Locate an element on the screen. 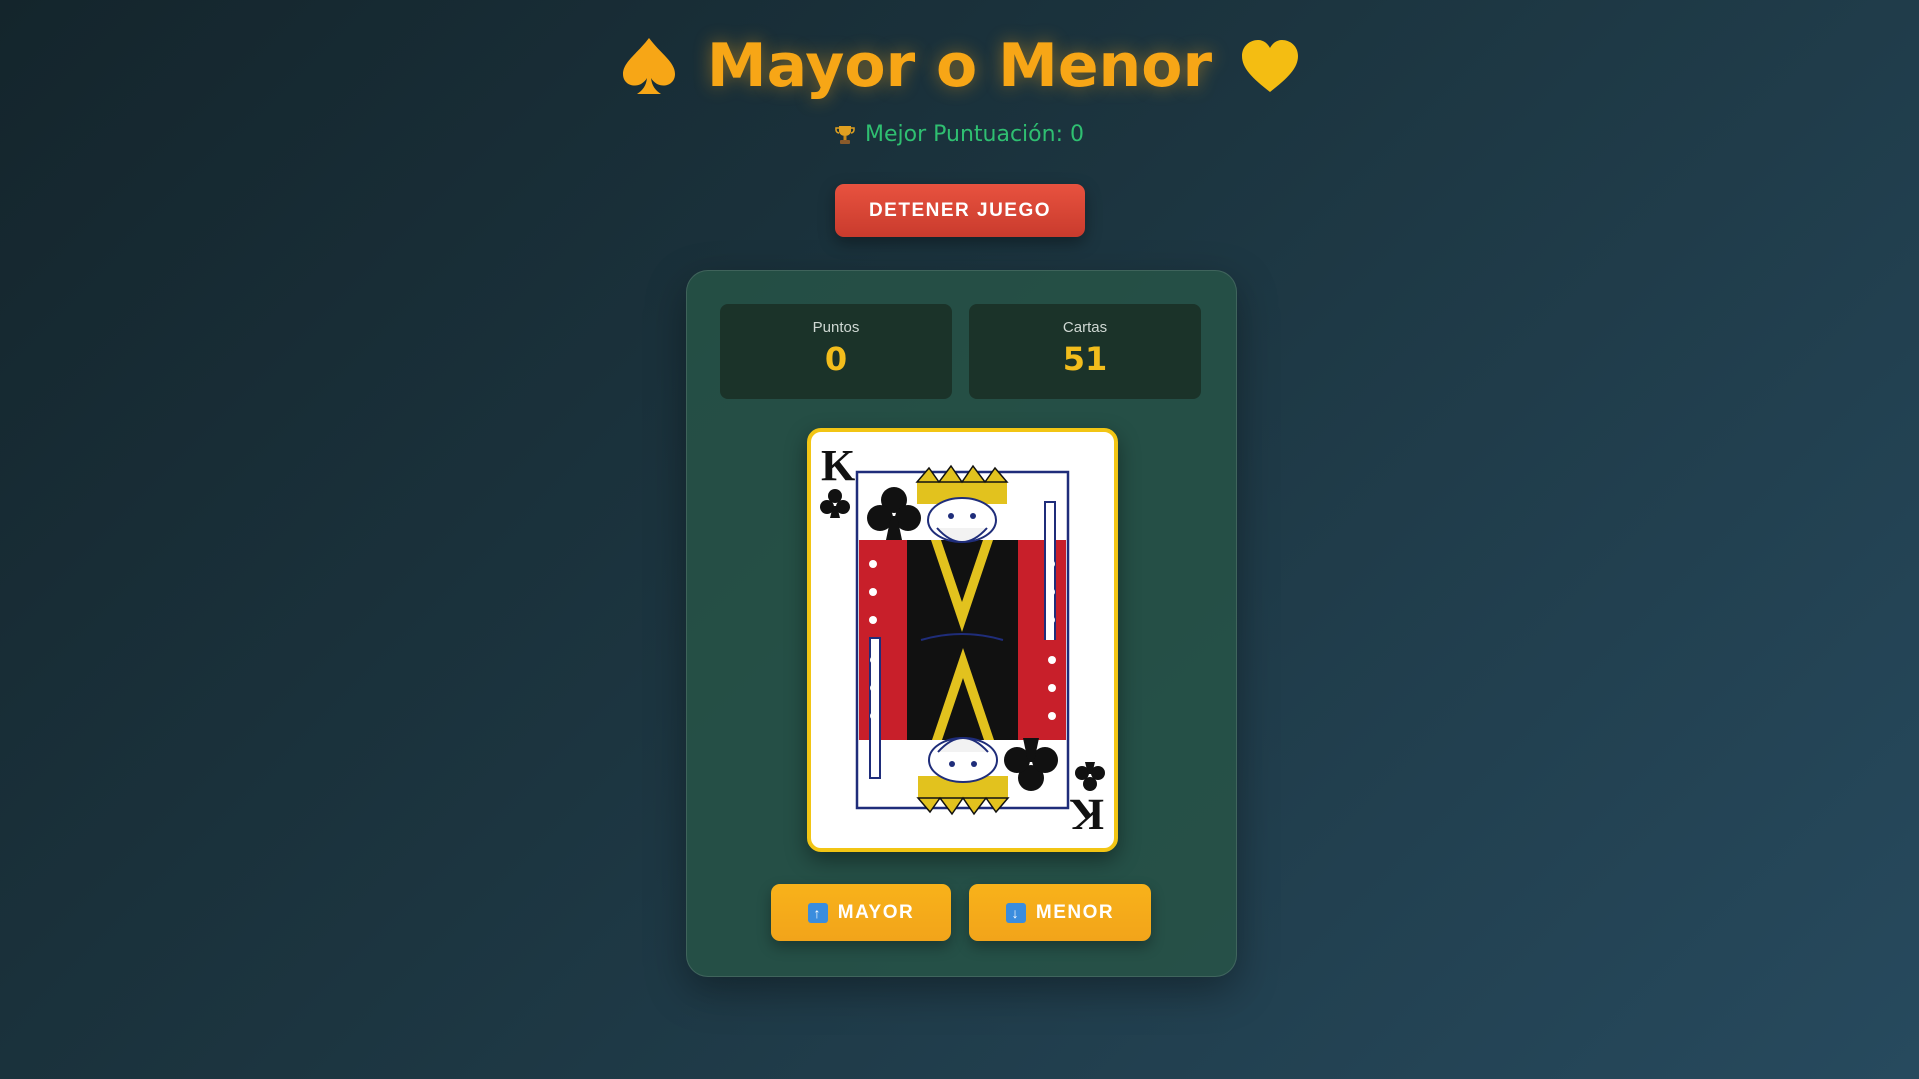 This screenshot has width=1919, height=1079. points-stat: Puntos 0 is located at coordinates (836, 351).